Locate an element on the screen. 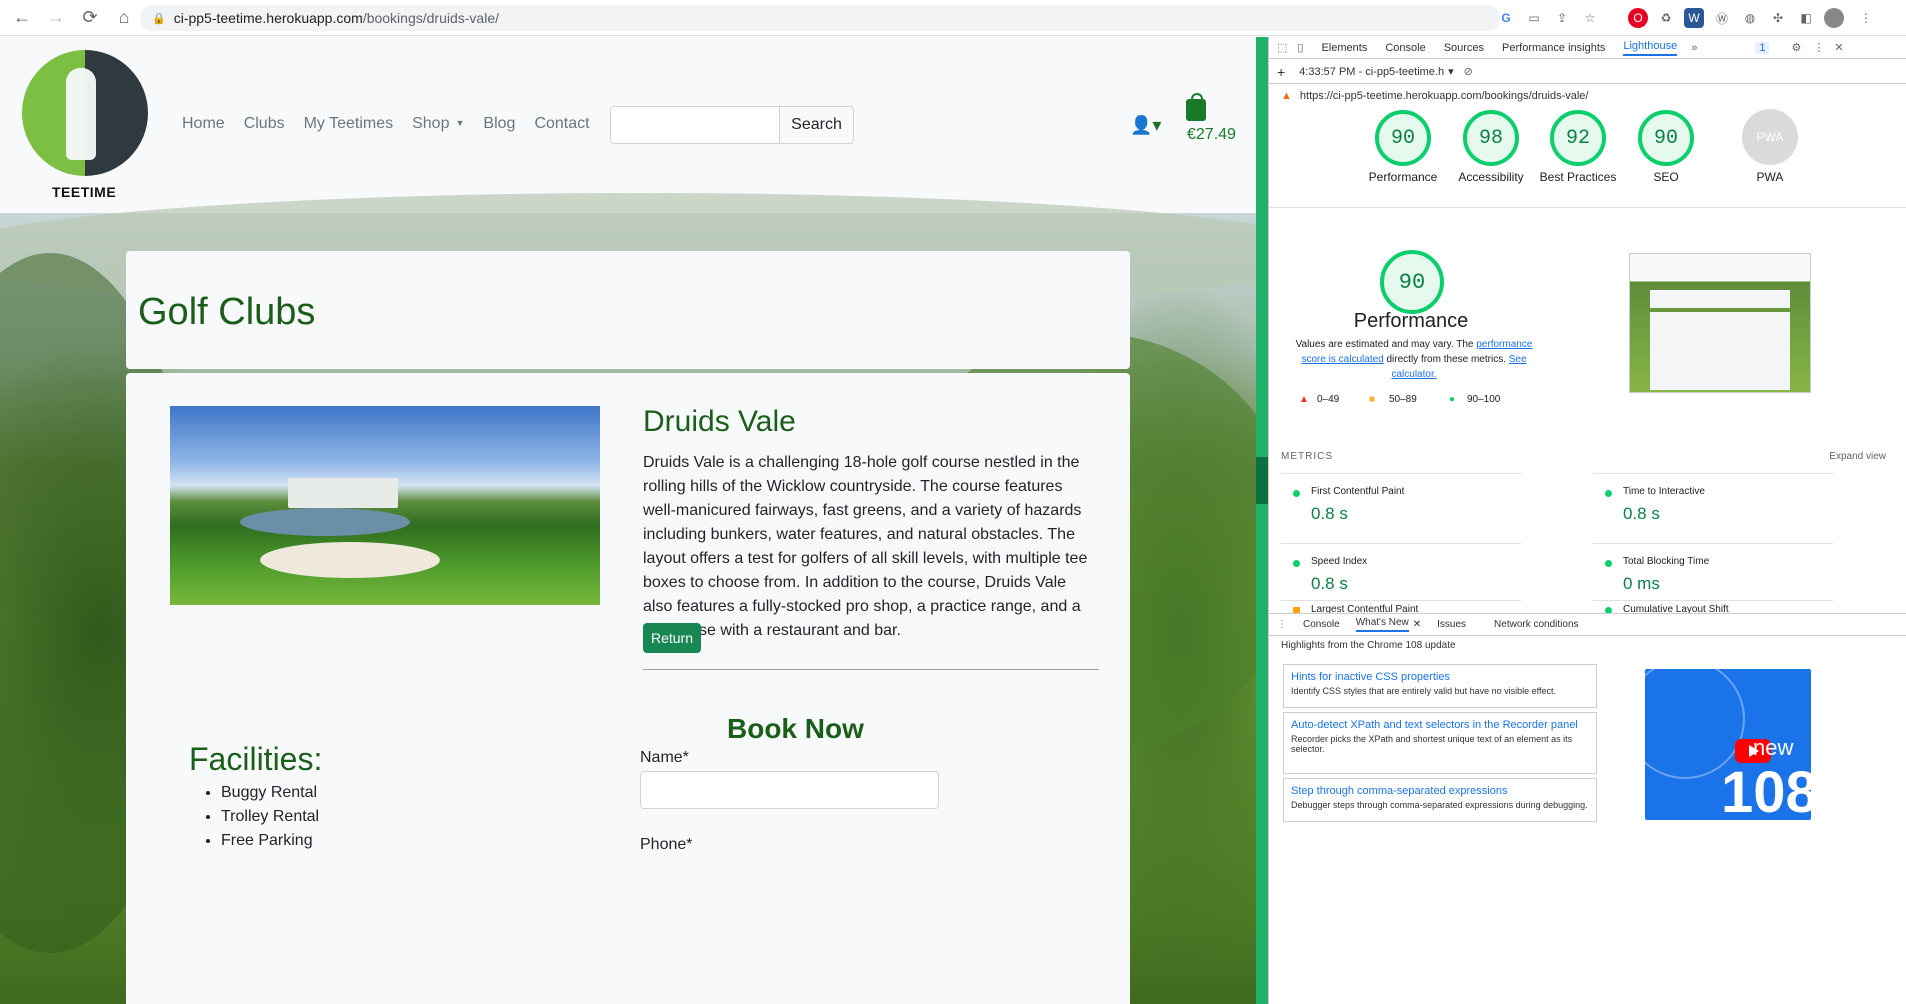  device-toolbar-icon: ▯ is located at coordinates (1300, 47).